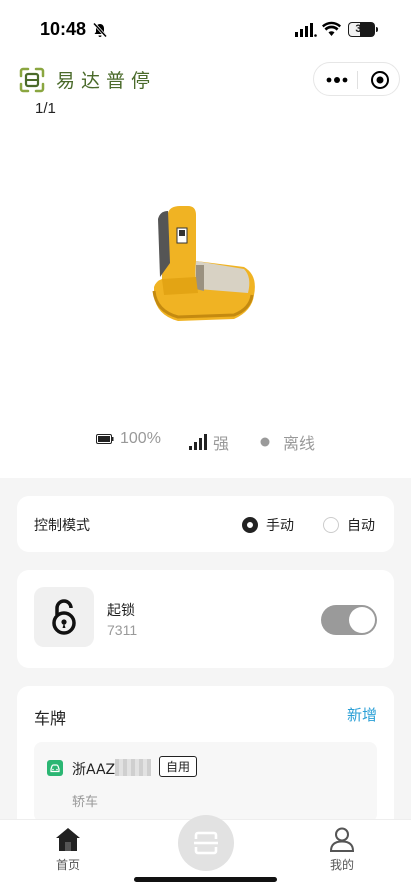 The width and height of the screenshot is (411, 891). I want to click on mode-auto-radio: 自动, so click(349, 525).